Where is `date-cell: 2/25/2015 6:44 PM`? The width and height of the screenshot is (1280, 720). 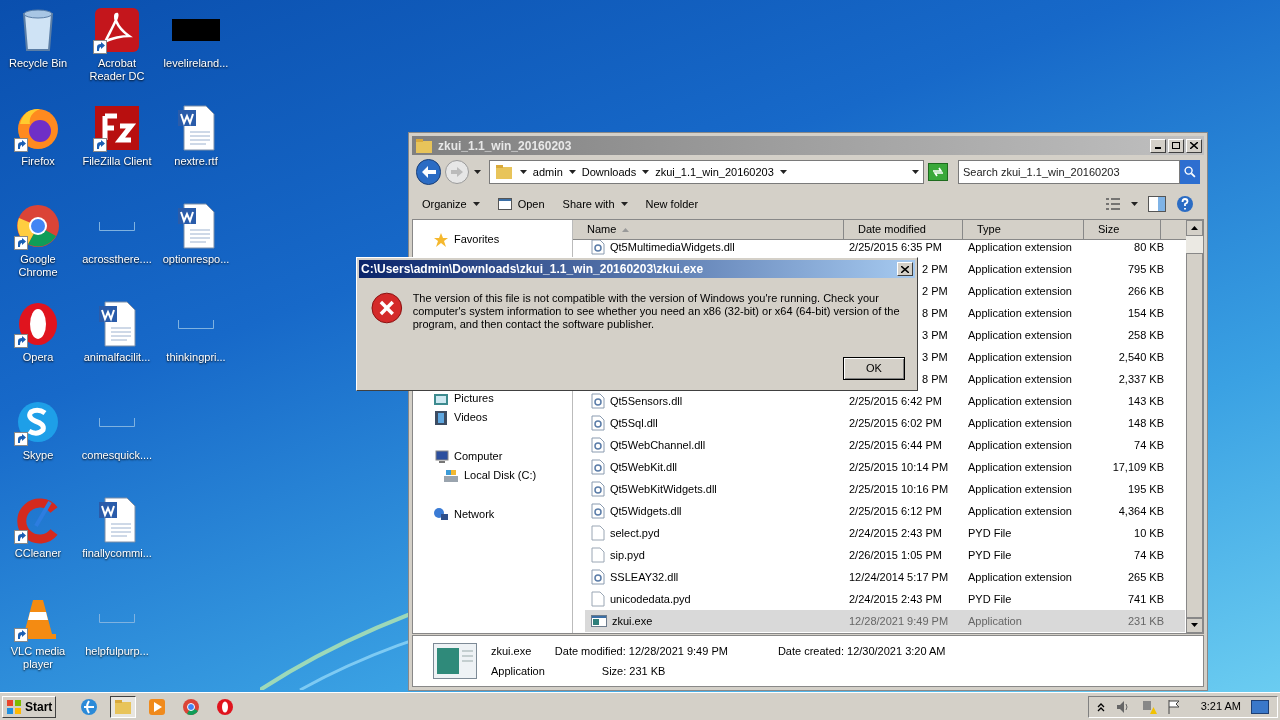 date-cell: 2/25/2015 6:44 PM is located at coordinates (895, 444).